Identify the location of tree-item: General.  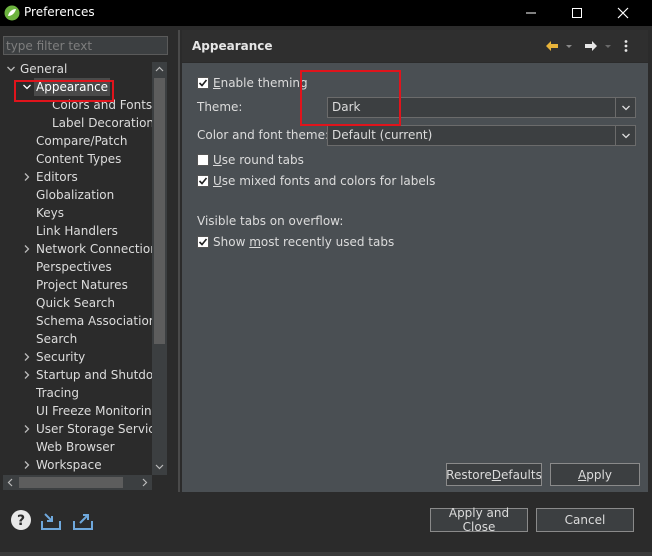
(77, 69).